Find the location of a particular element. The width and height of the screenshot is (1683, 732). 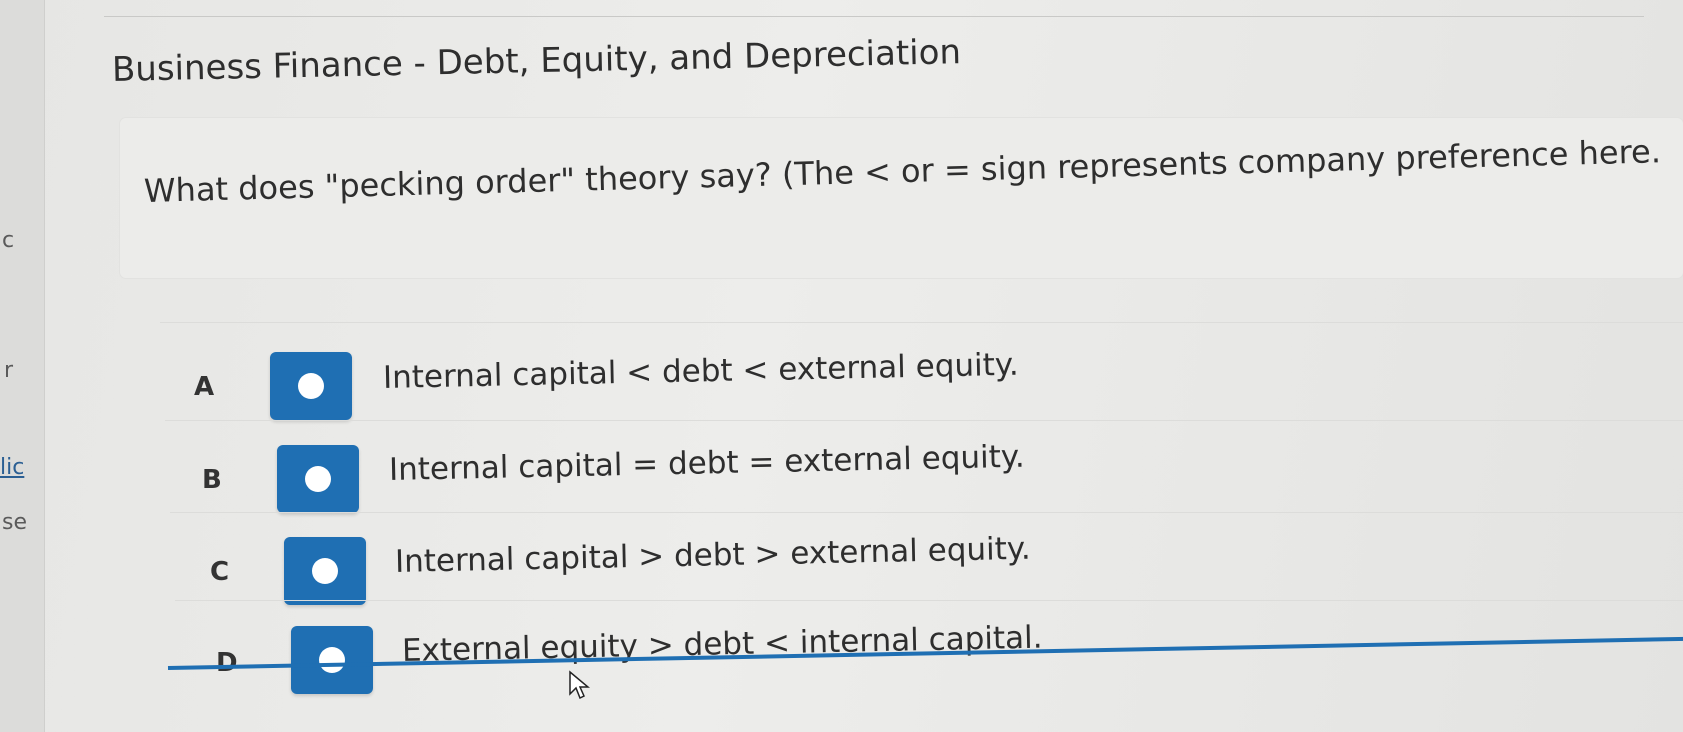

left-sidebar: c r lic se is located at coordinates (22, 366).